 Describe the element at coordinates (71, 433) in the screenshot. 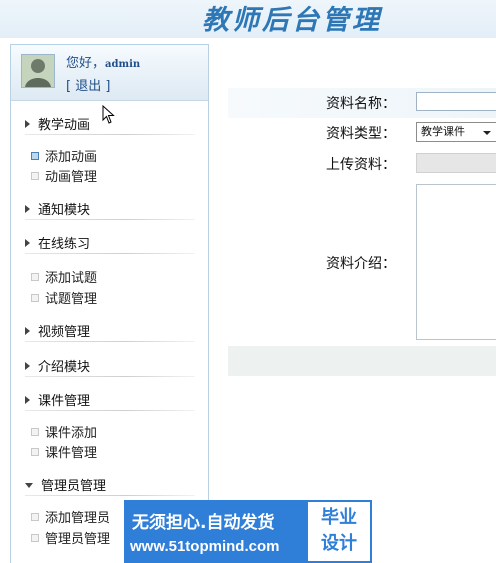

I see `sidebar-item-label: 课件添加` at that location.